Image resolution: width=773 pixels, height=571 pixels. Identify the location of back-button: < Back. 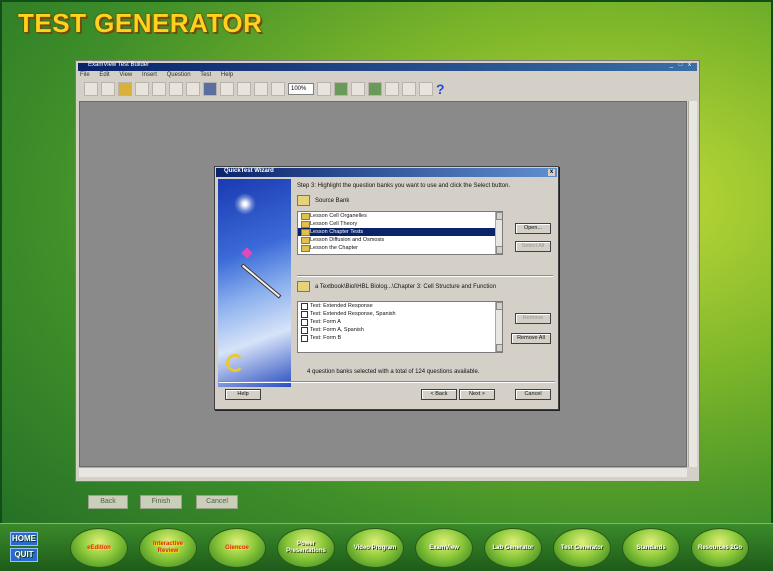
(439, 394).